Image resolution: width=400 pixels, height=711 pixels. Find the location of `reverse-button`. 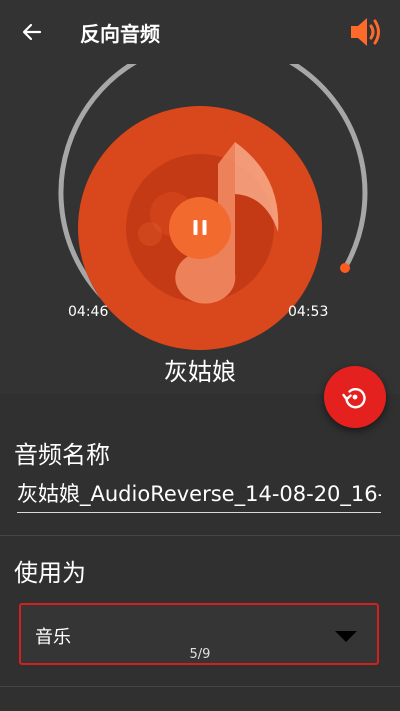

reverse-button is located at coordinates (355, 397).